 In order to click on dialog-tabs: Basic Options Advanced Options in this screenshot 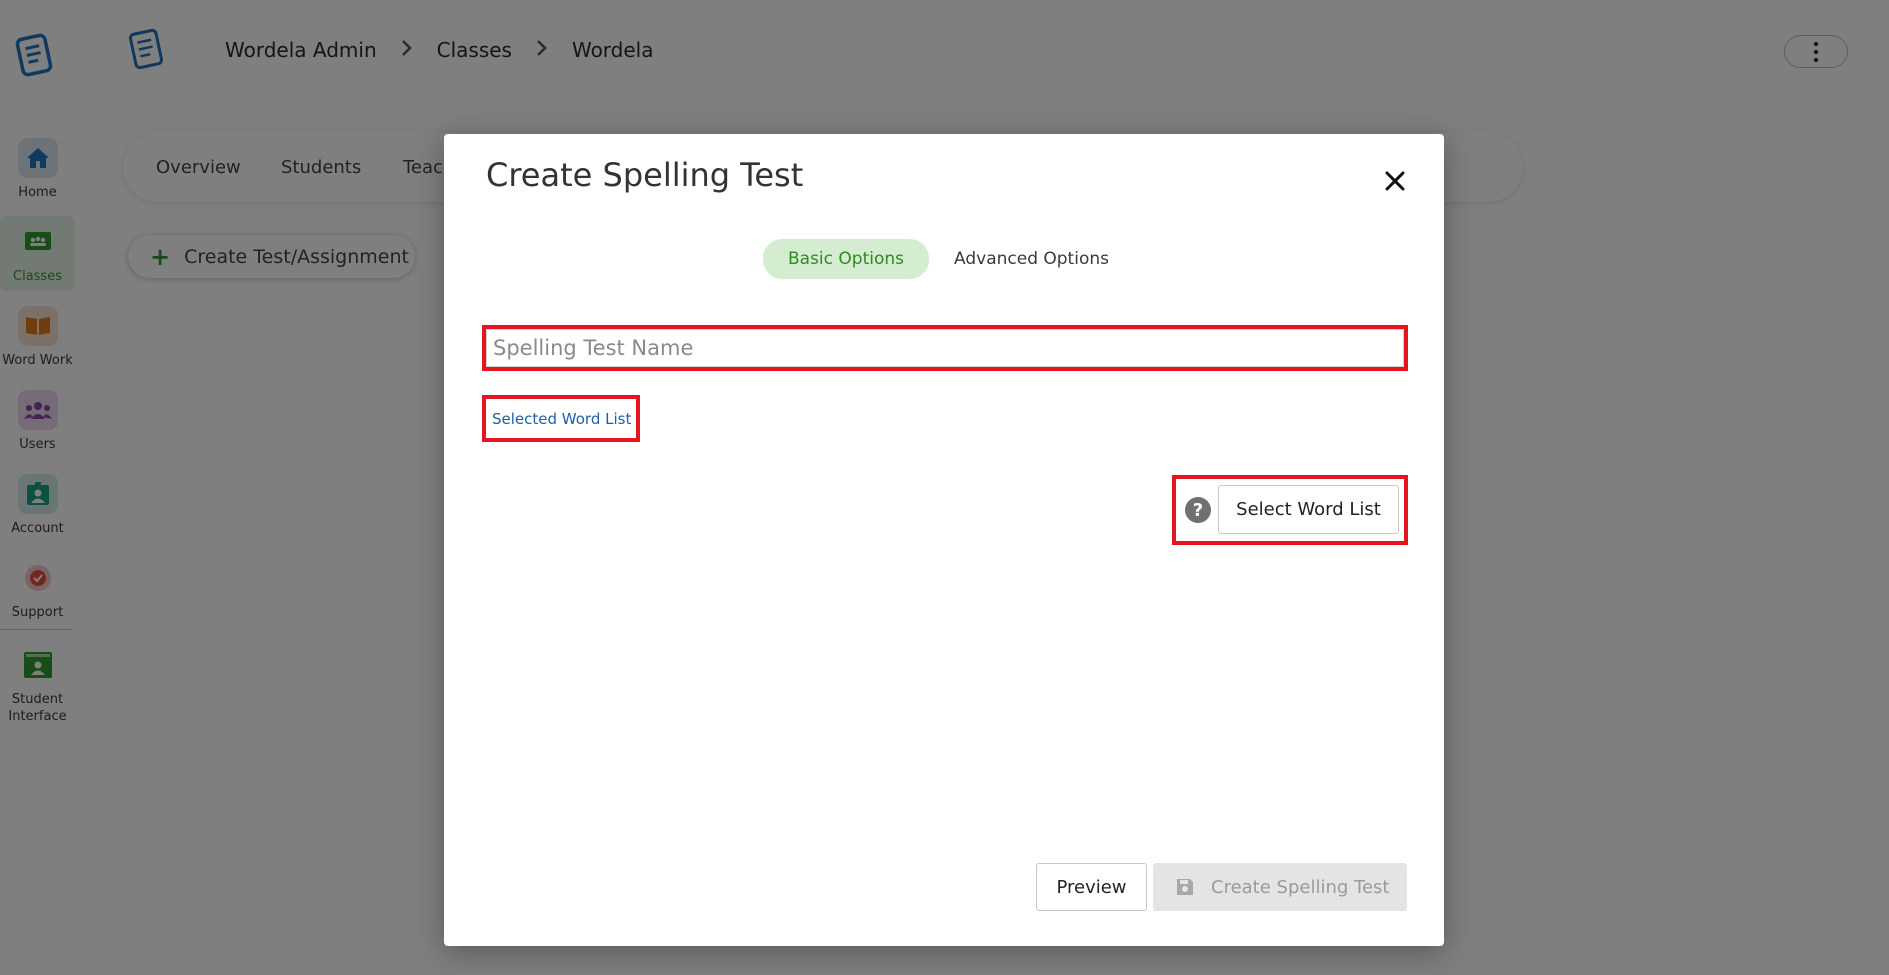, I will do `click(948, 259)`.